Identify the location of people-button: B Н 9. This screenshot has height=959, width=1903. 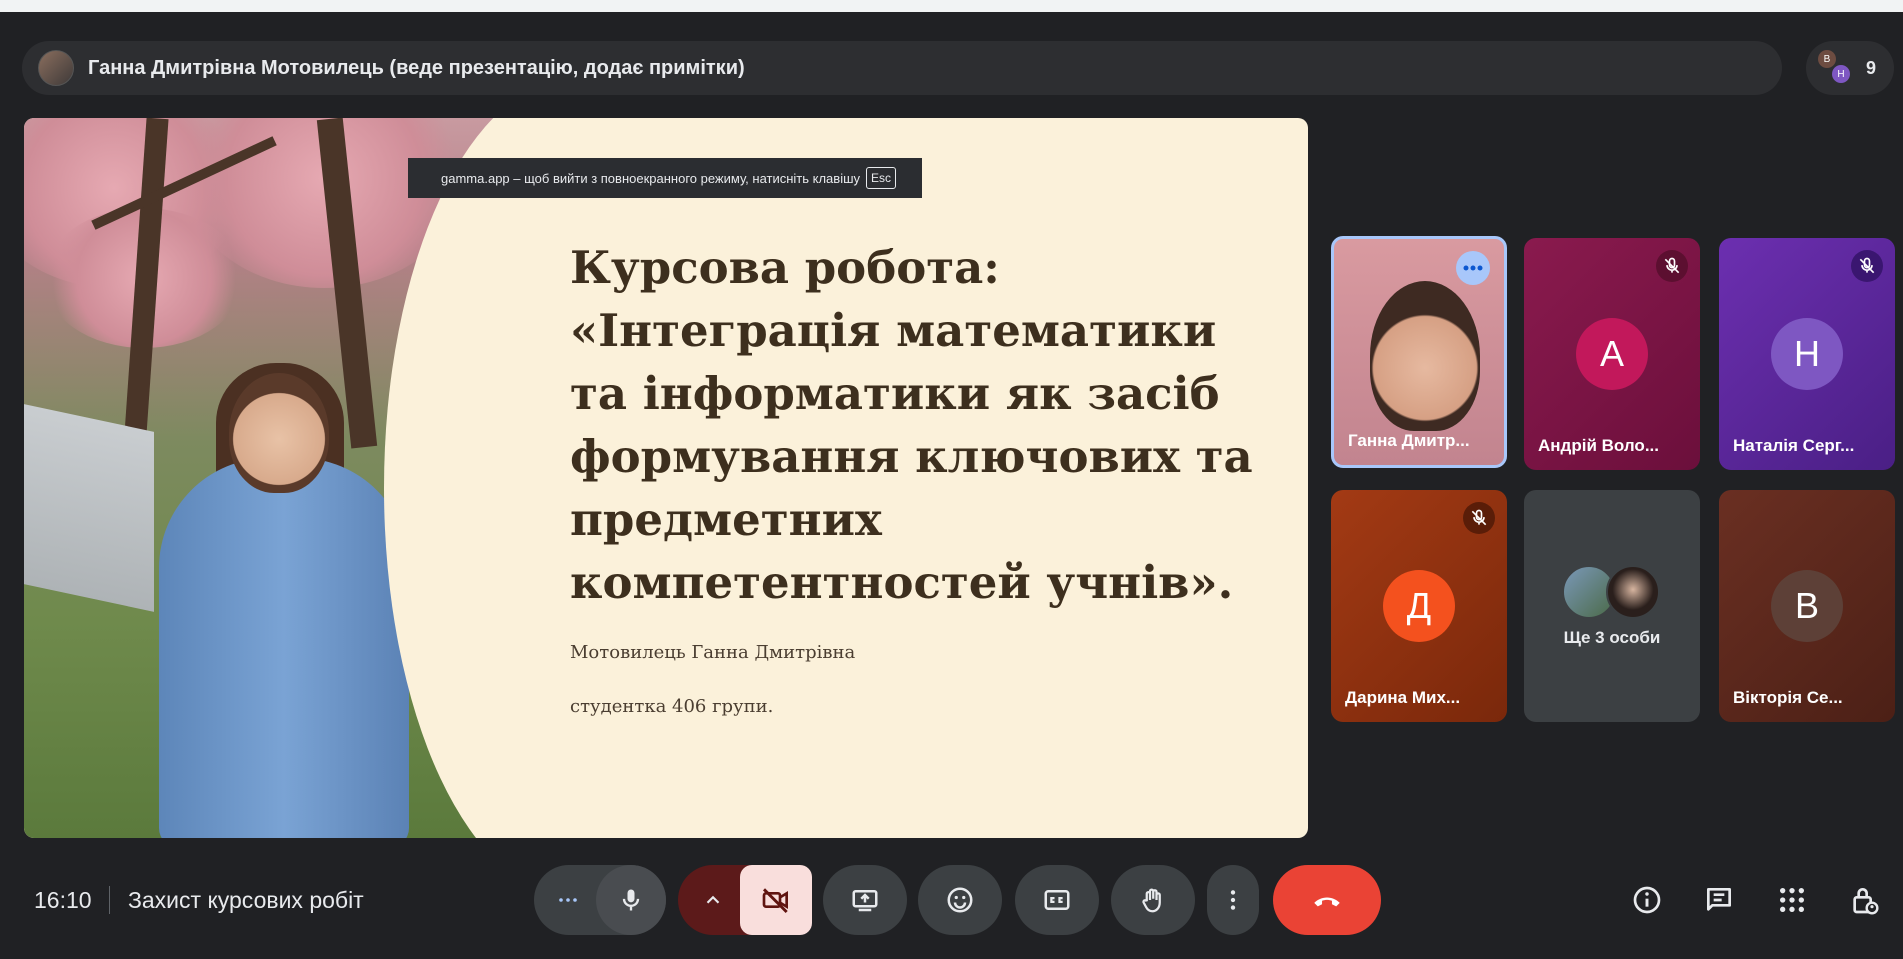
(1850, 68).